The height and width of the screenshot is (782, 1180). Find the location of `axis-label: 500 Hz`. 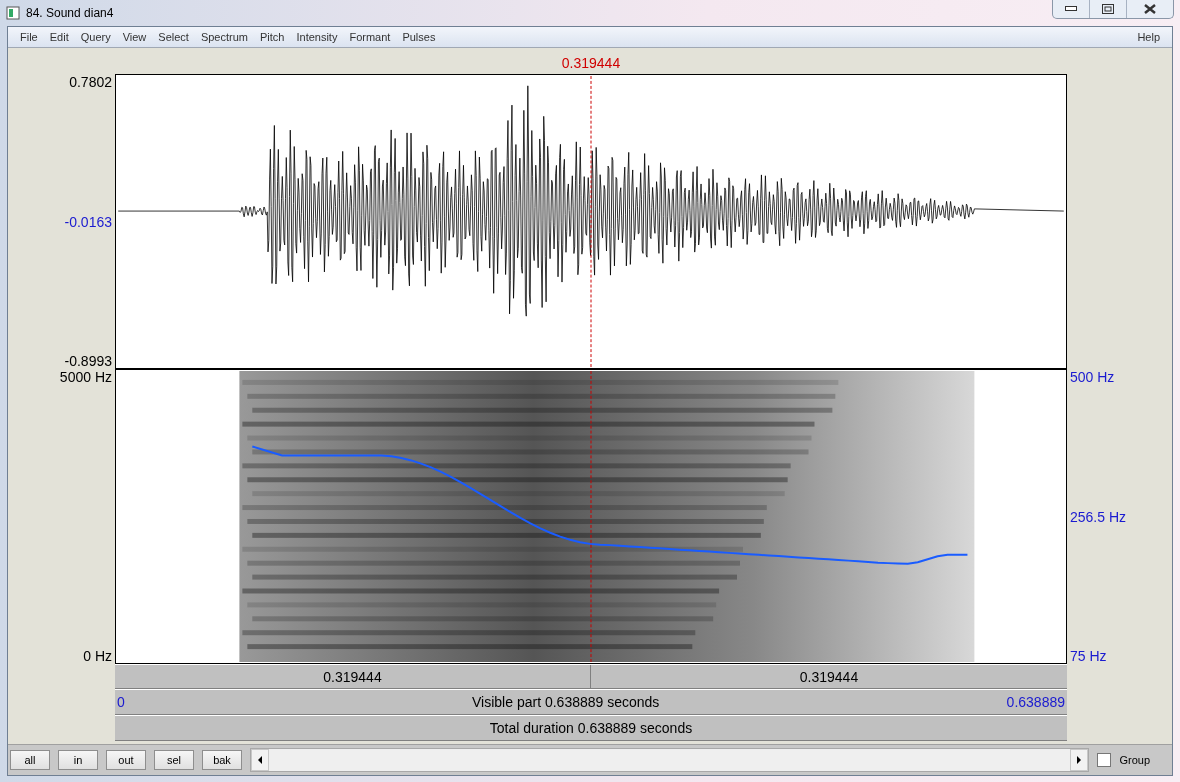

axis-label: 500 Hz is located at coordinates (1092, 377).